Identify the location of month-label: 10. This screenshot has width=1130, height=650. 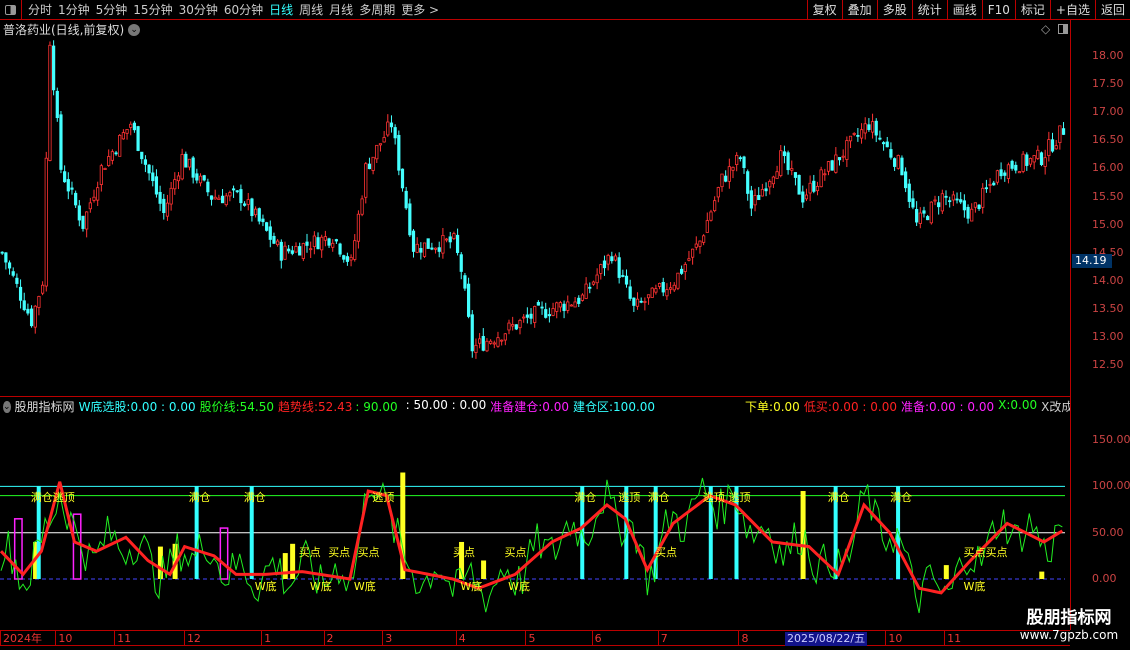
(63, 638).